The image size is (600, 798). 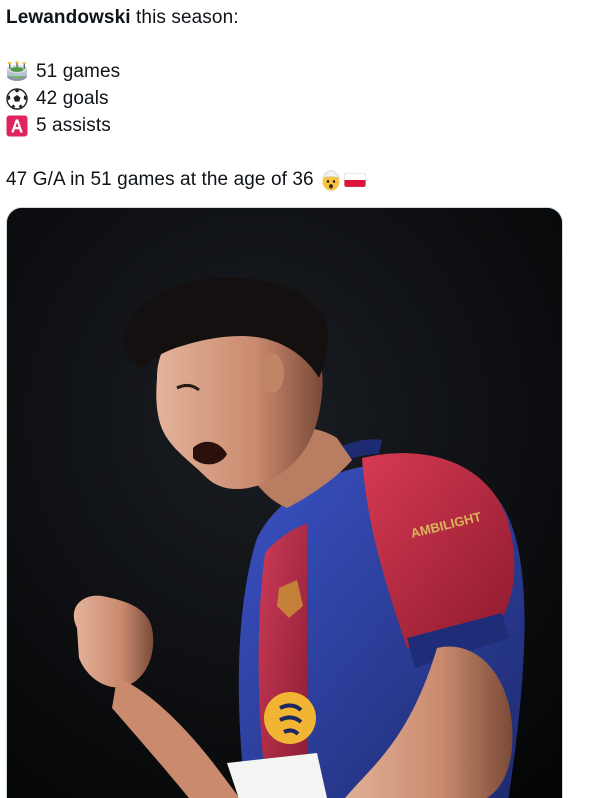 What do you see at coordinates (354, 180) in the screenshot?
I see `poland-flag-icon` at bounding box center [354, 180].